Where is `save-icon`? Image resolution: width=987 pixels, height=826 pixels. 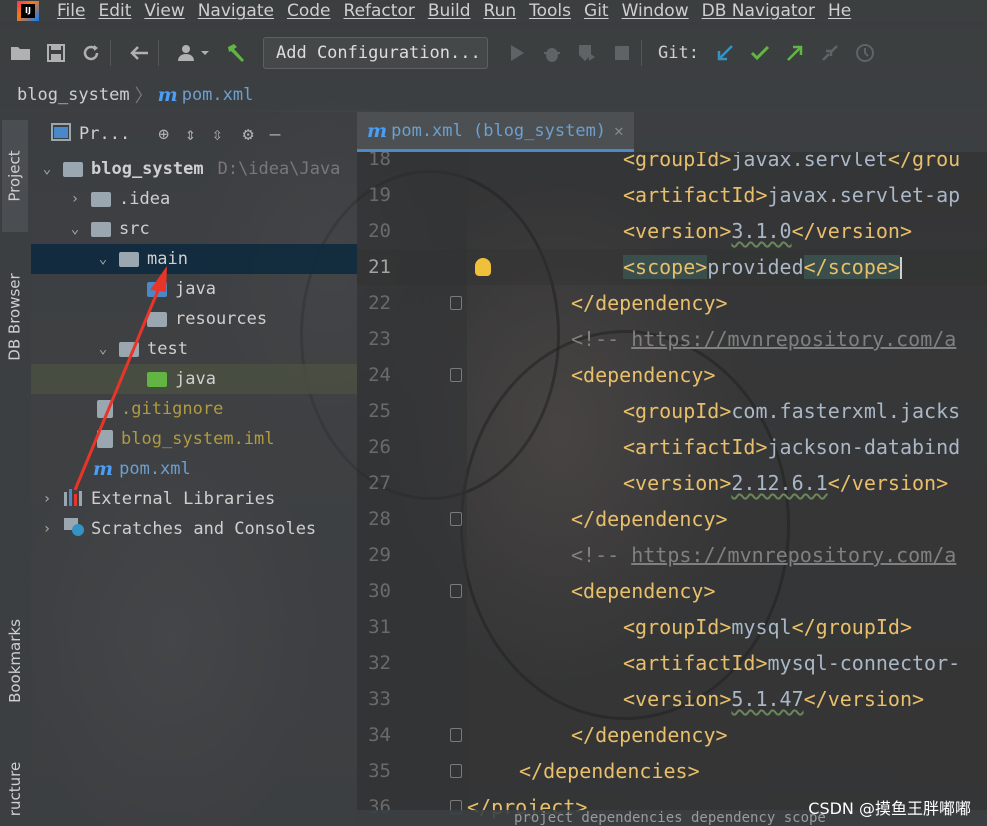
save-icon is located at coordinates (56, 53).